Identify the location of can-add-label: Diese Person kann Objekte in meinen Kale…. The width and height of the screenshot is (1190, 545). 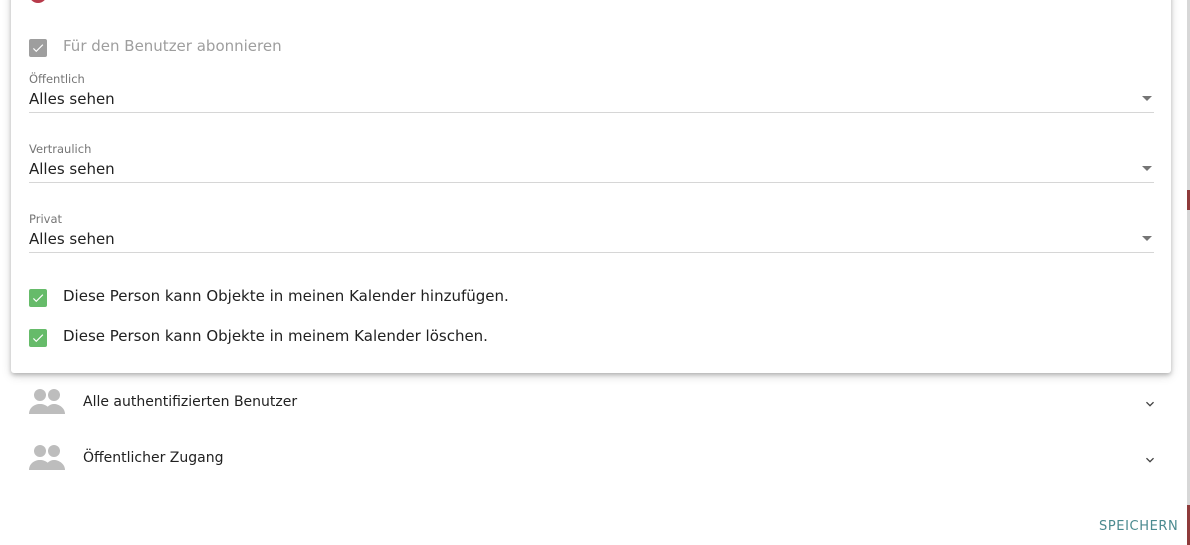
(286, 296).